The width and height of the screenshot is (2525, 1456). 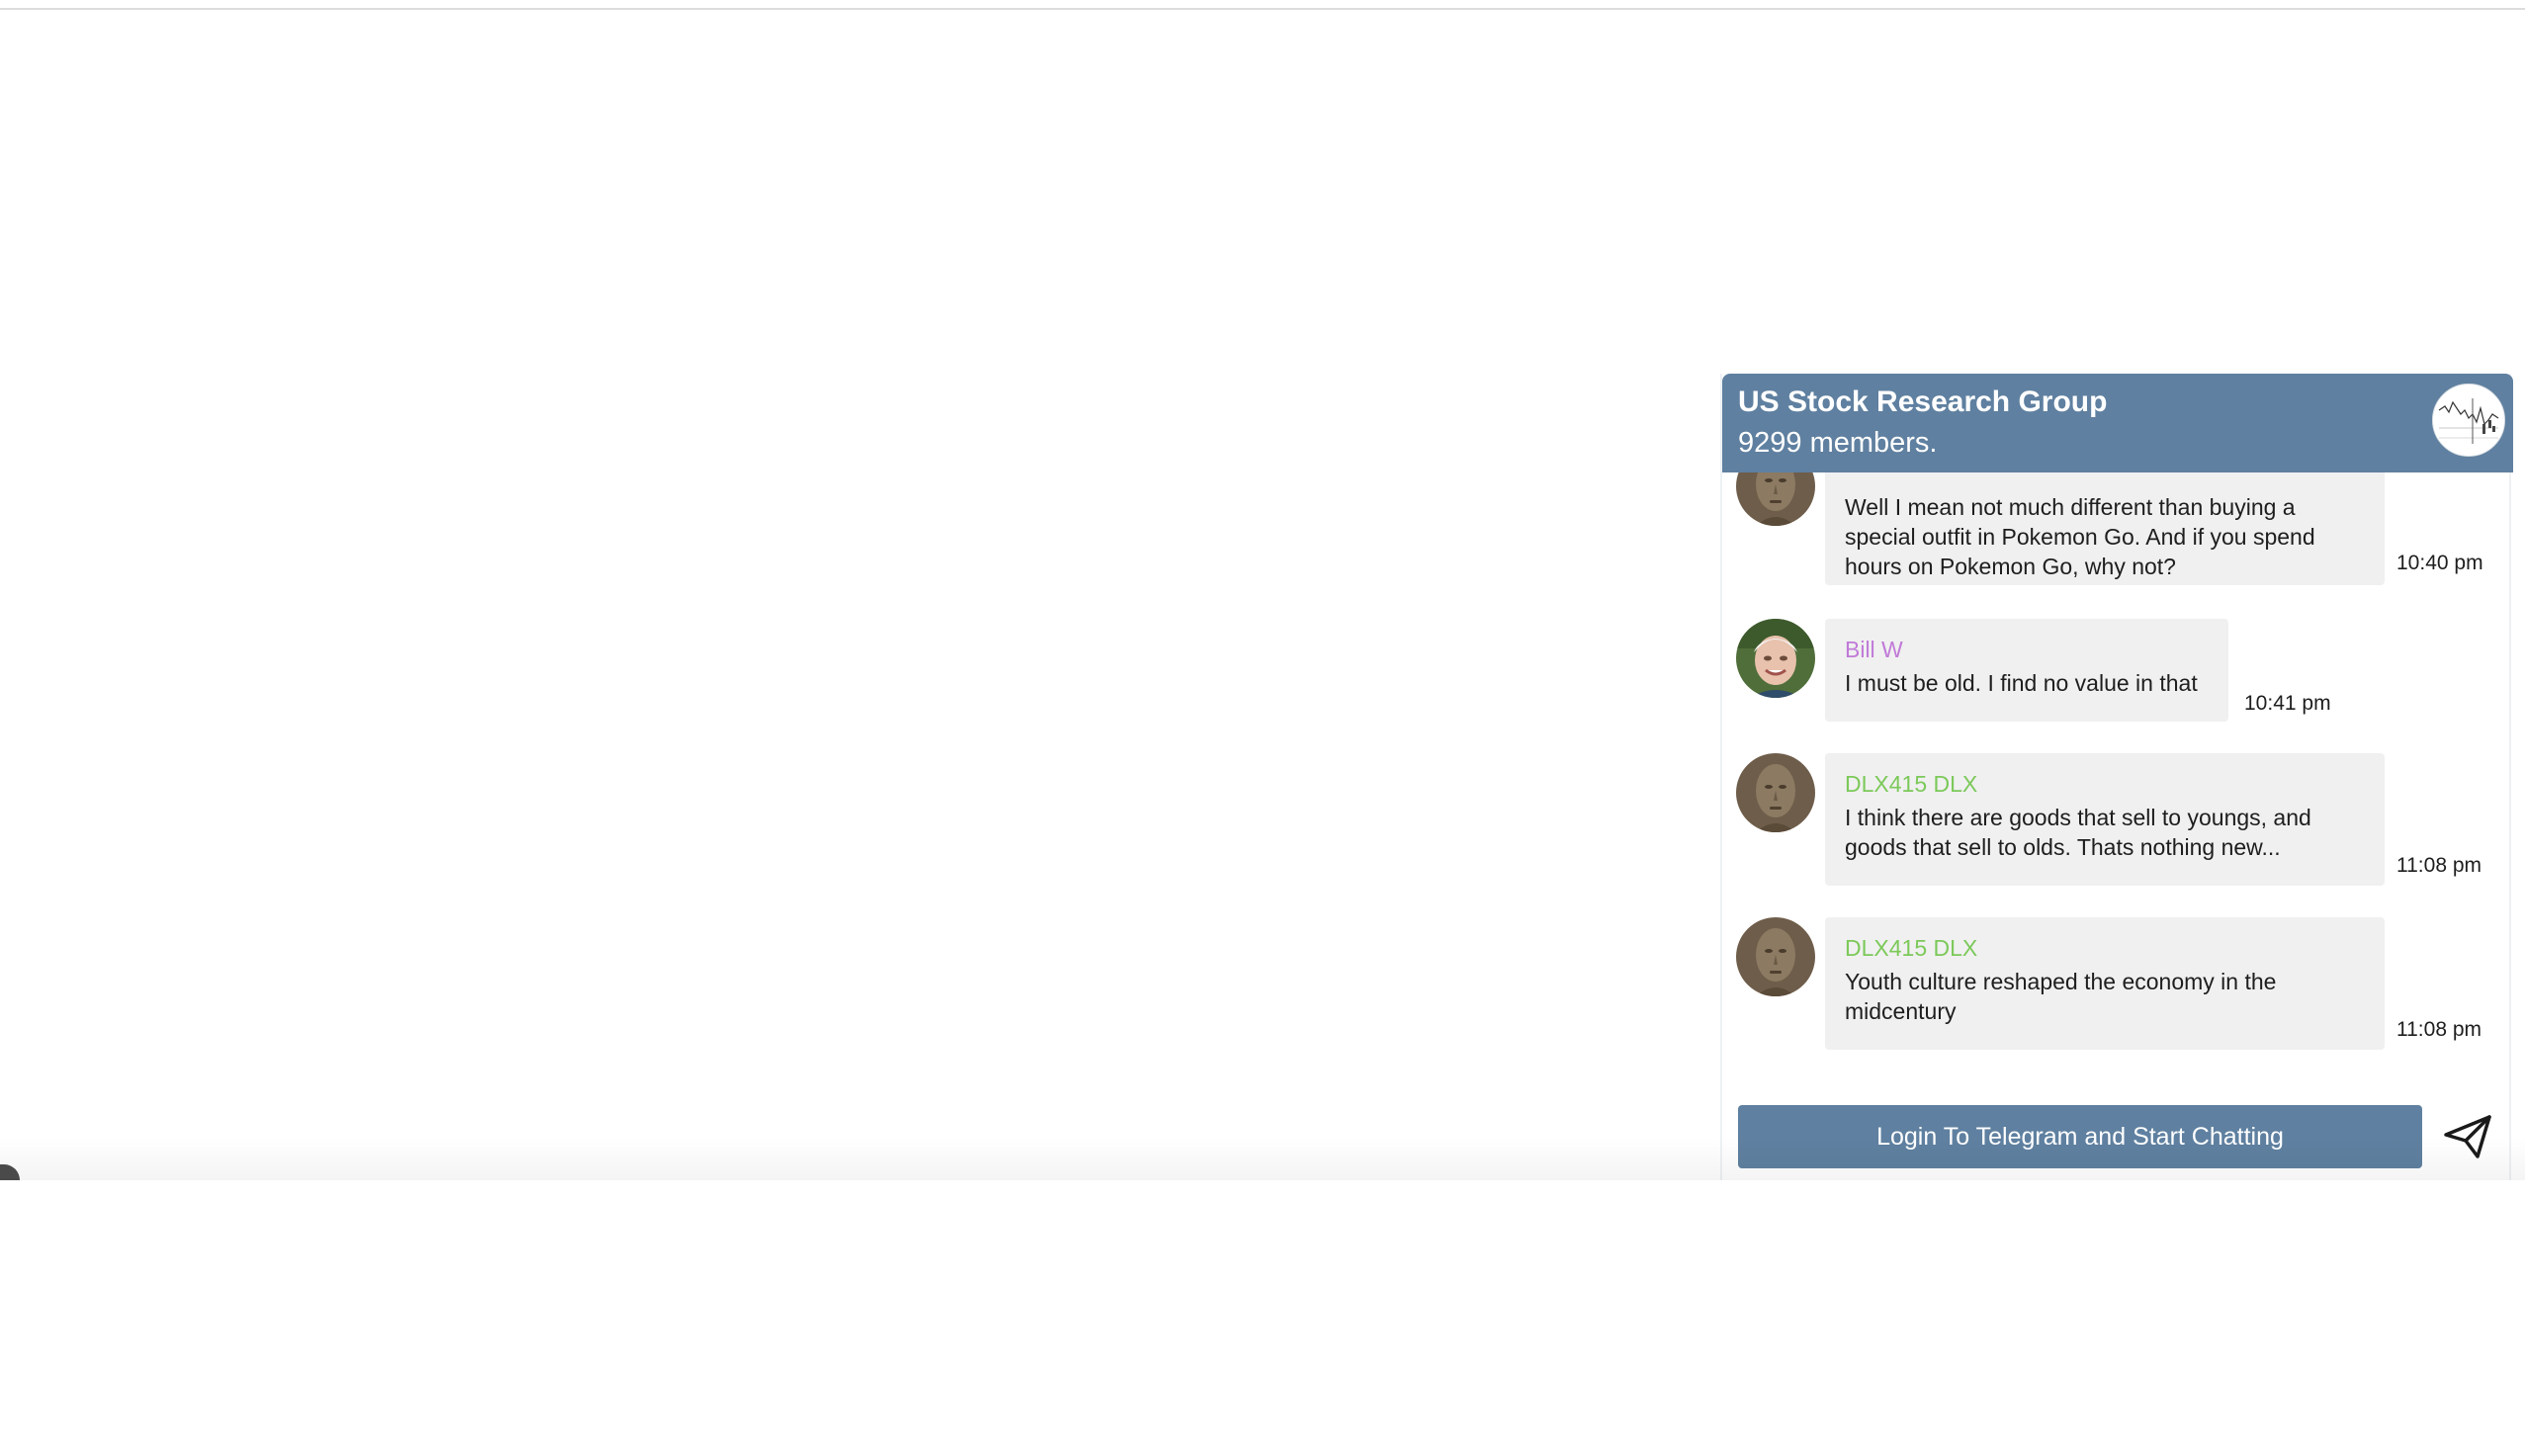 I want to click on message-line: midcentury, so click(x=1901, y=1011).